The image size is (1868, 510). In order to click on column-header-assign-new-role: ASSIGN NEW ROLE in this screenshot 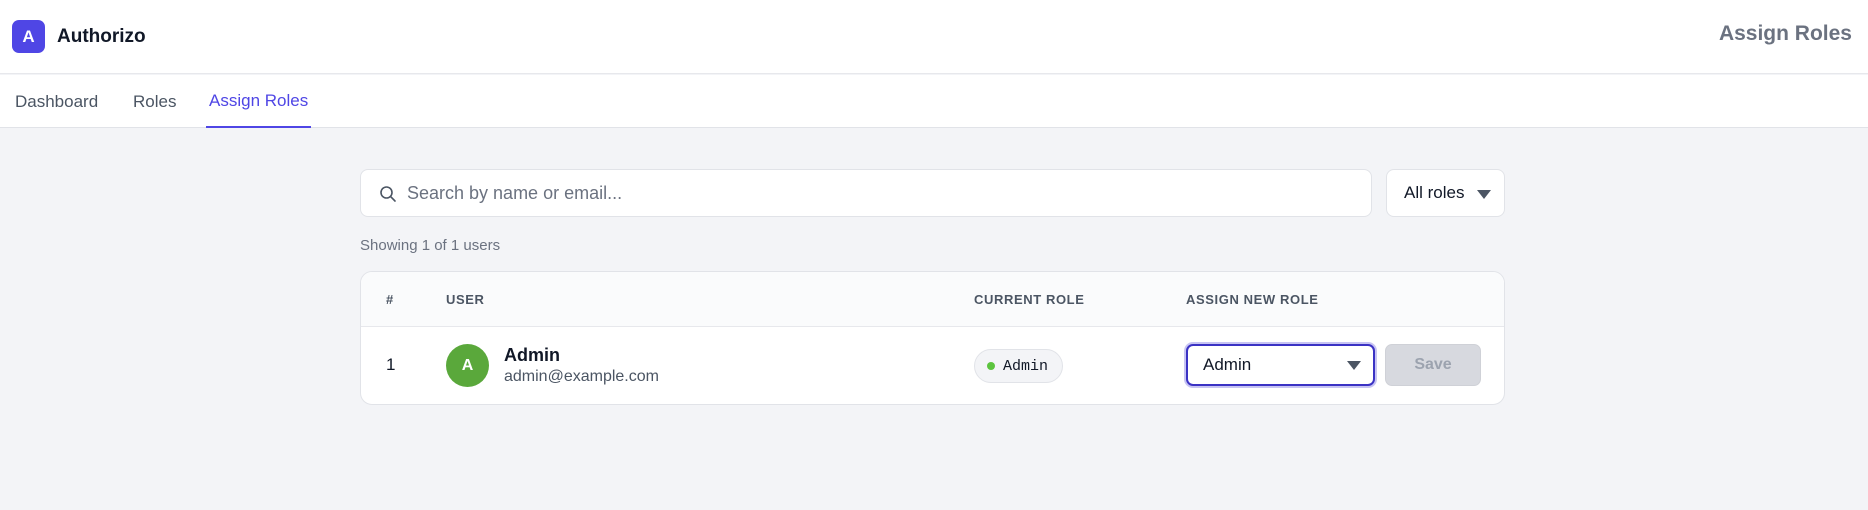, I will do `click(1252, 299)`.